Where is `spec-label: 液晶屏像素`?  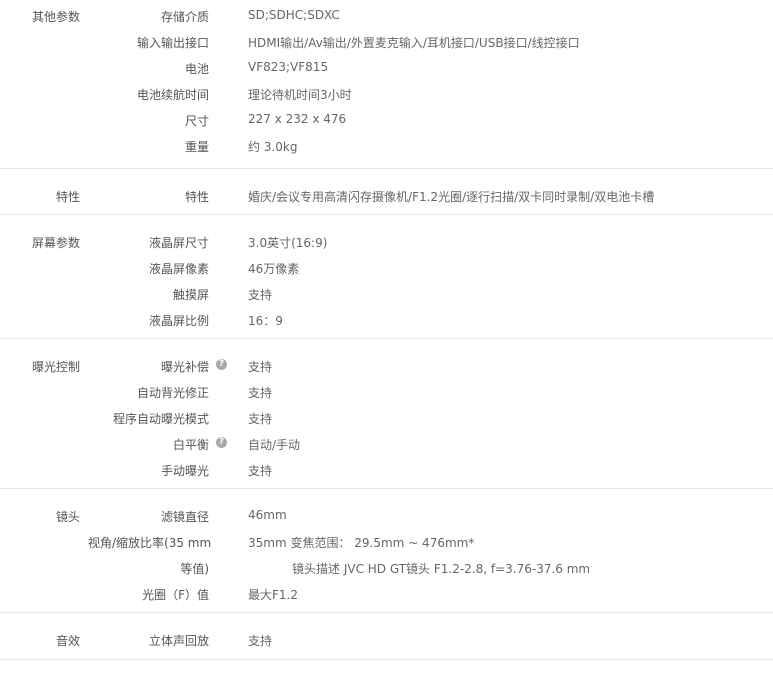
spec-label: 液晶屏像素 is located at coordinates (178, 269).